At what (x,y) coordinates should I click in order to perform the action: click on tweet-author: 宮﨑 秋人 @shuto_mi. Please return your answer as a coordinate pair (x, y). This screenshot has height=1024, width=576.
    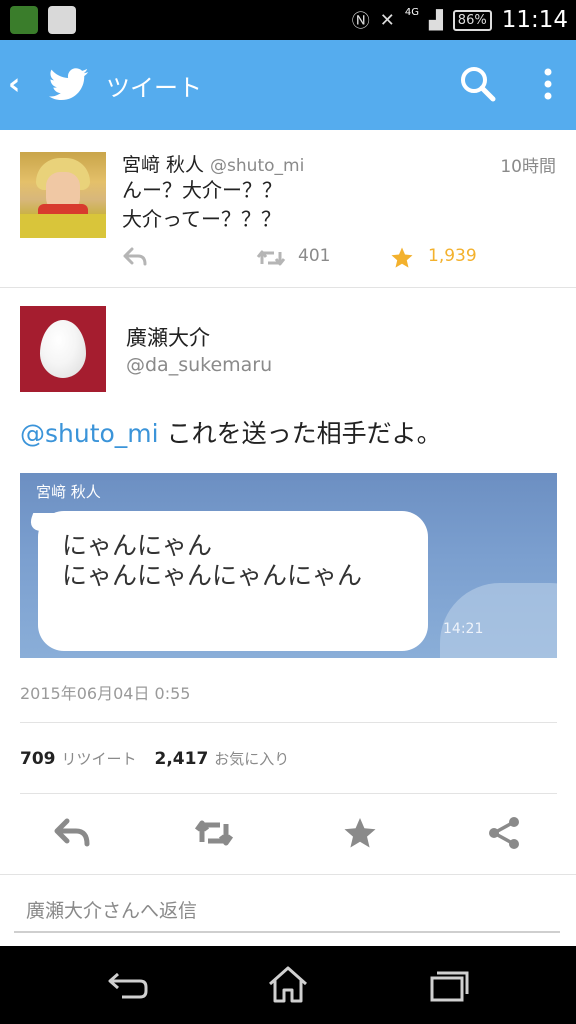
    Looking at the image, I should click on (213, 163).